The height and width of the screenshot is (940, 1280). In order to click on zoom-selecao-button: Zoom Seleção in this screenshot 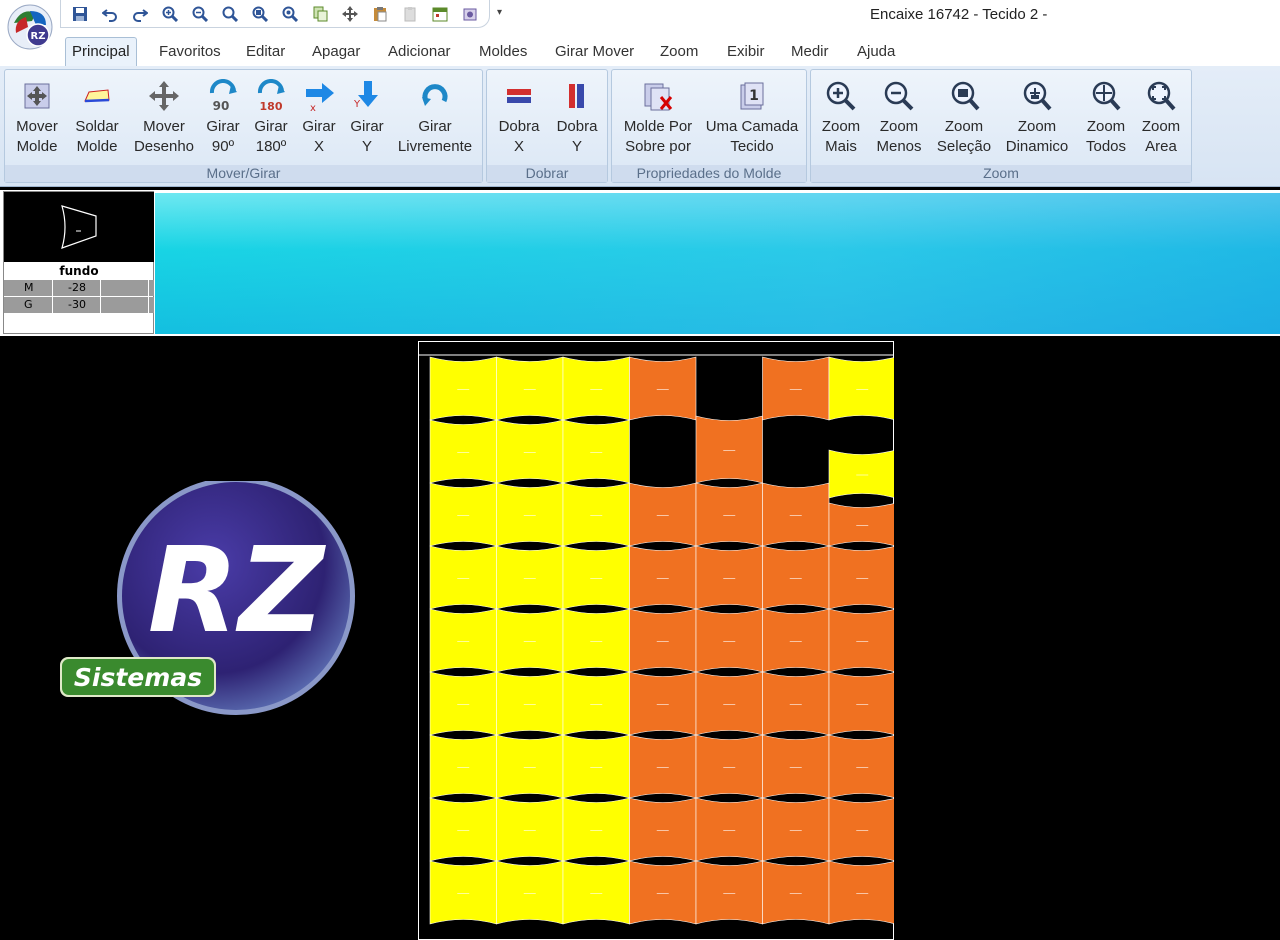, I will do `click(964, 120)`.